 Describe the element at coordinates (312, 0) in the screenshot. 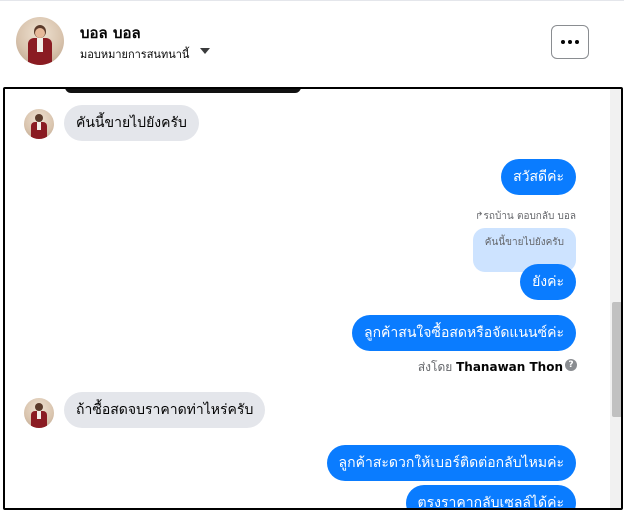

I see `header-divider` at that location.